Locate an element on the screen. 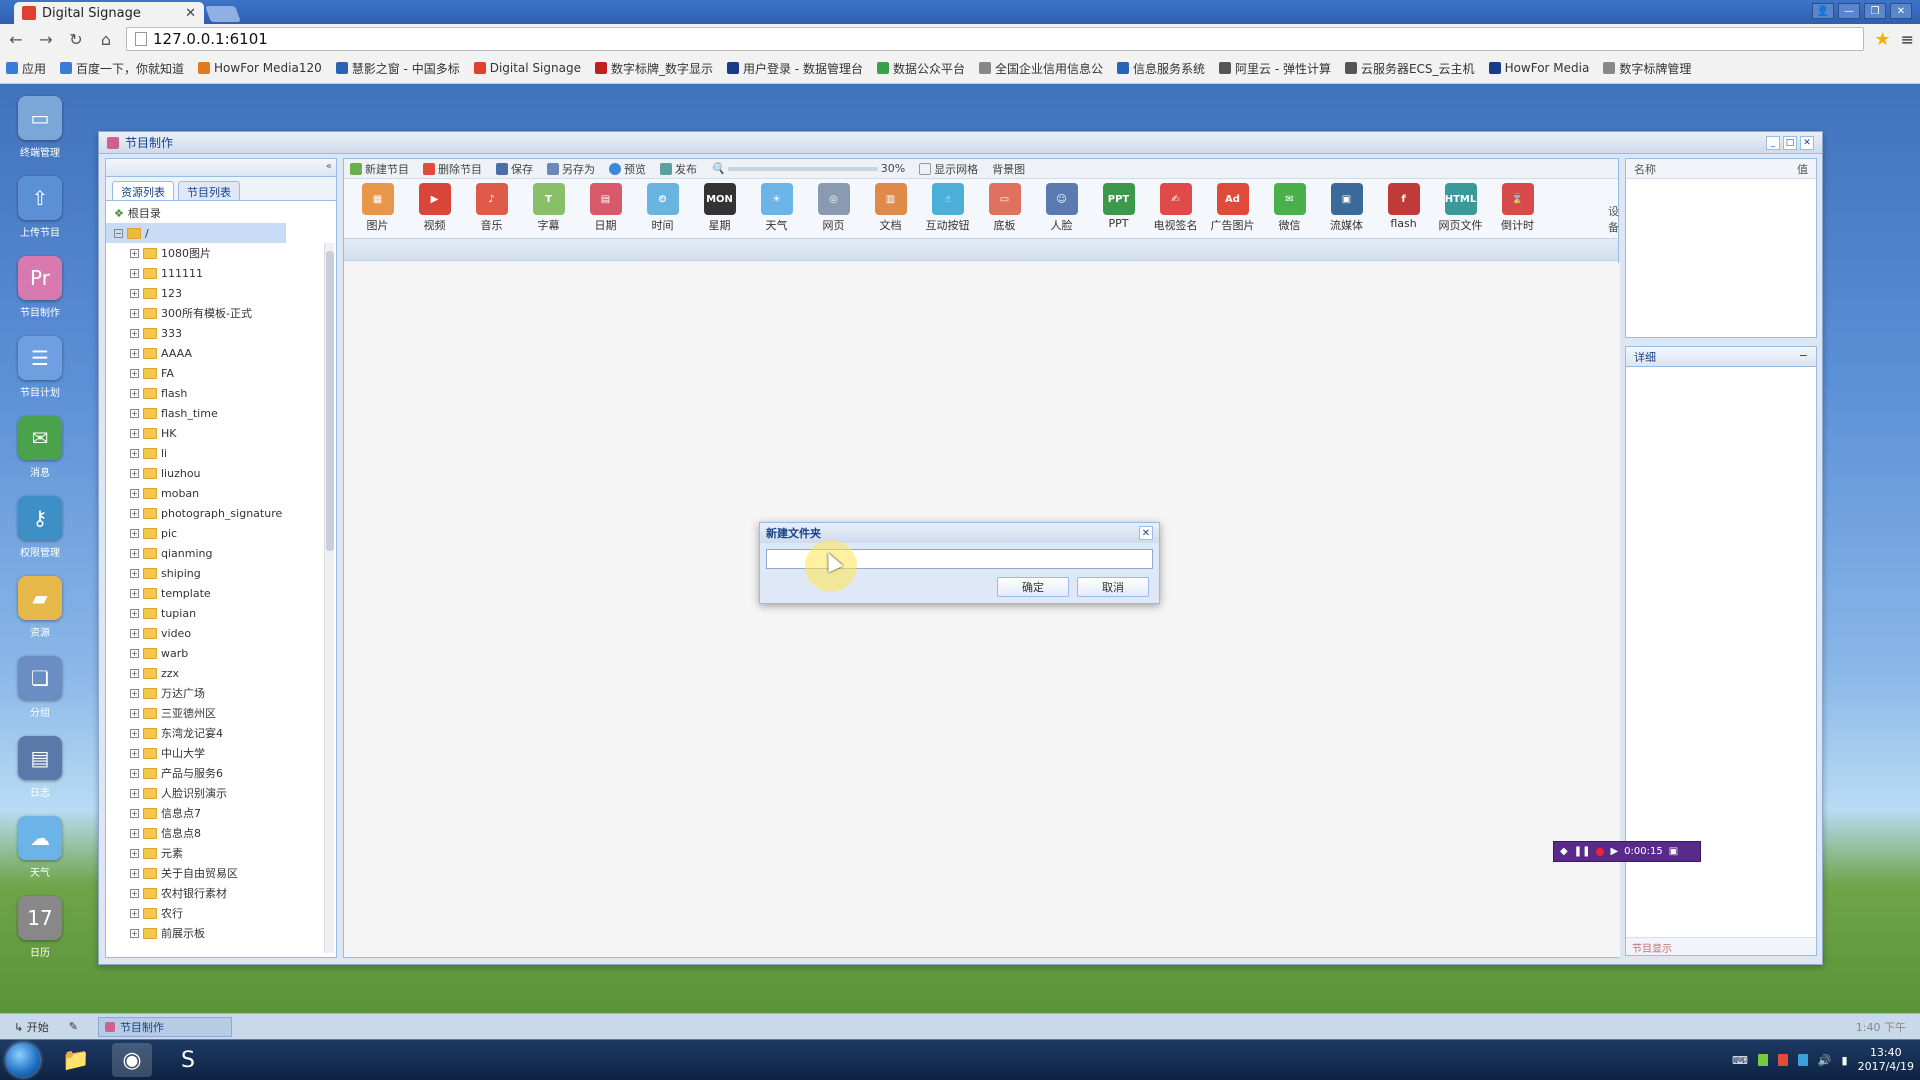 The image size is (1920, 1080). tree-node: + warb is located at coordinates (216, 653).